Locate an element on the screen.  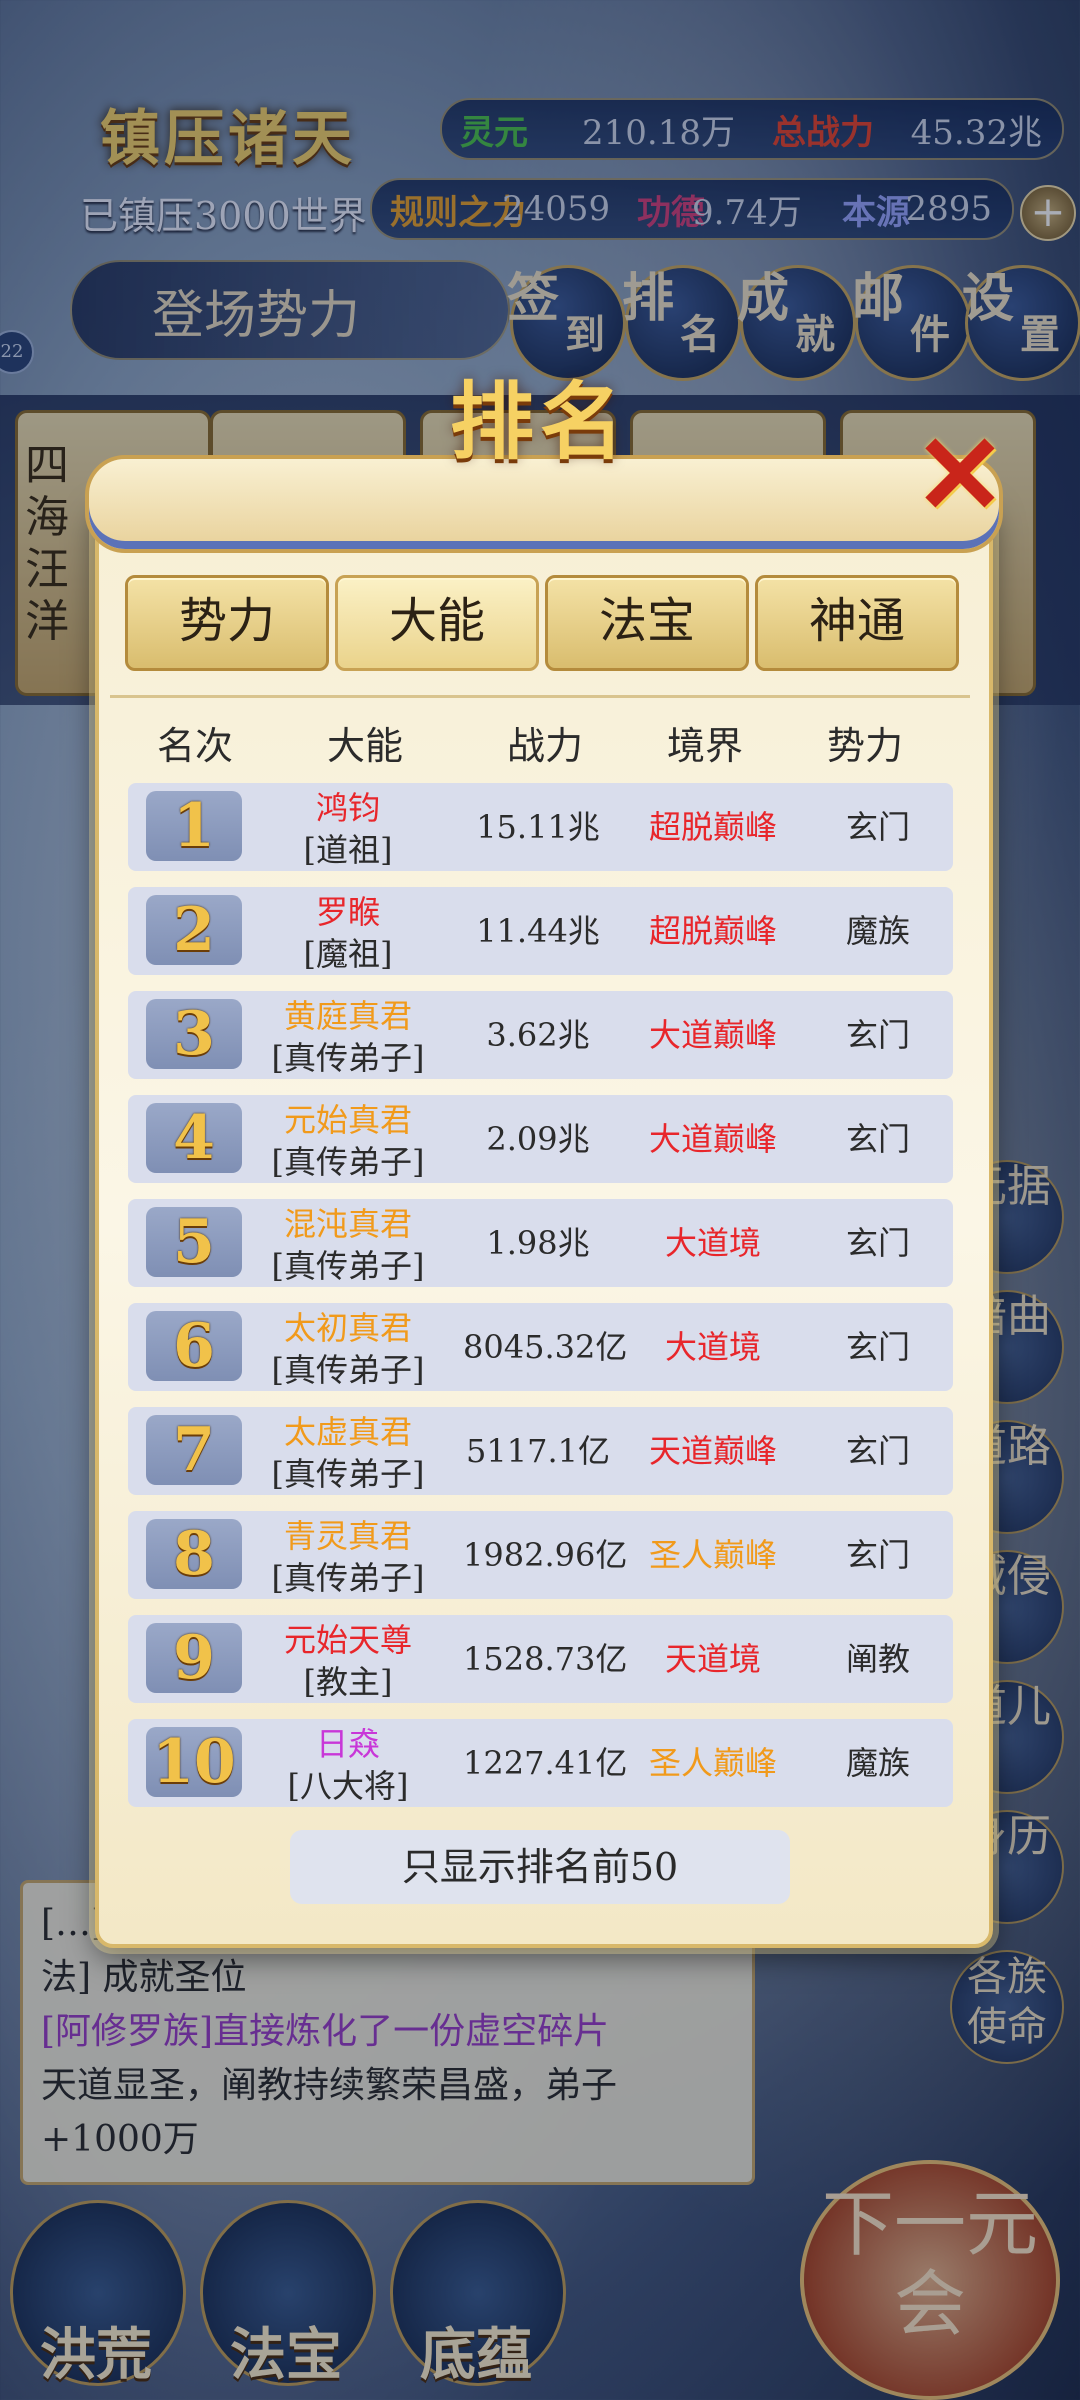
name-cell: 日猋 [八大将] is located at coordinates (348, 1765).